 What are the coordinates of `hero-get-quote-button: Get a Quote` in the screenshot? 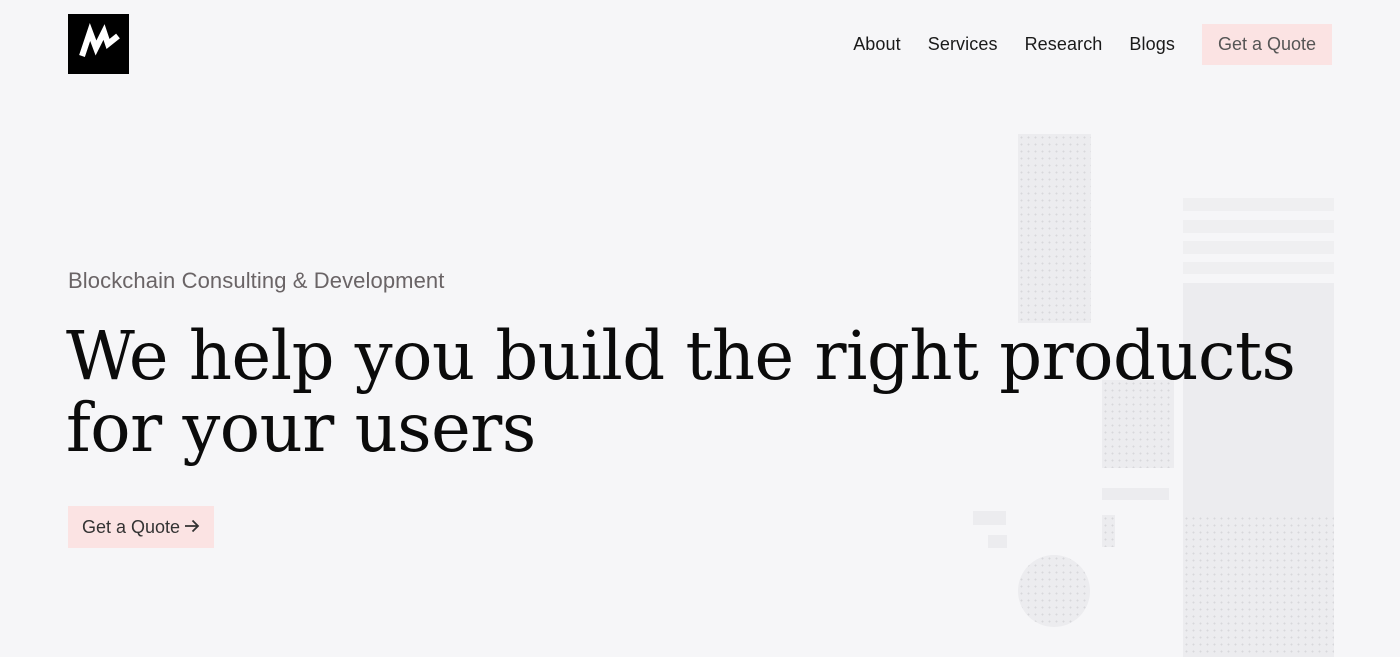 It's located at (141, 527).